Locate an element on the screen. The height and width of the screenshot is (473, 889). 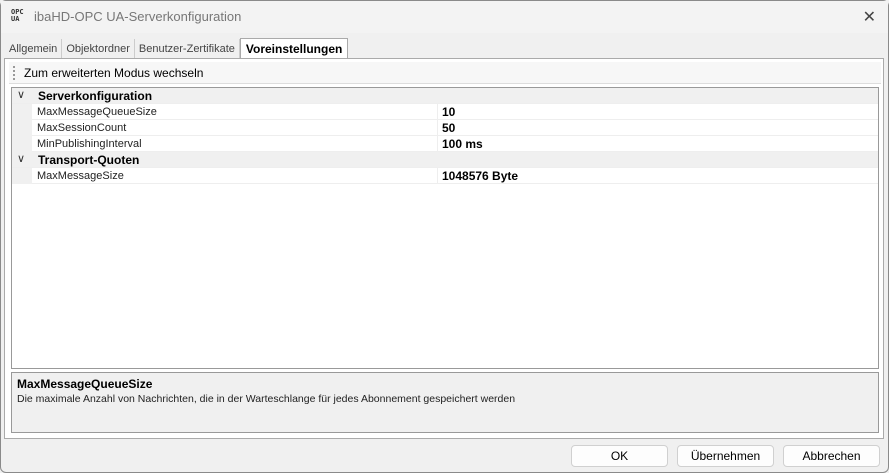
property-row: MaxMessageSize 1048576 Byte is located at coordinates (445, 176).